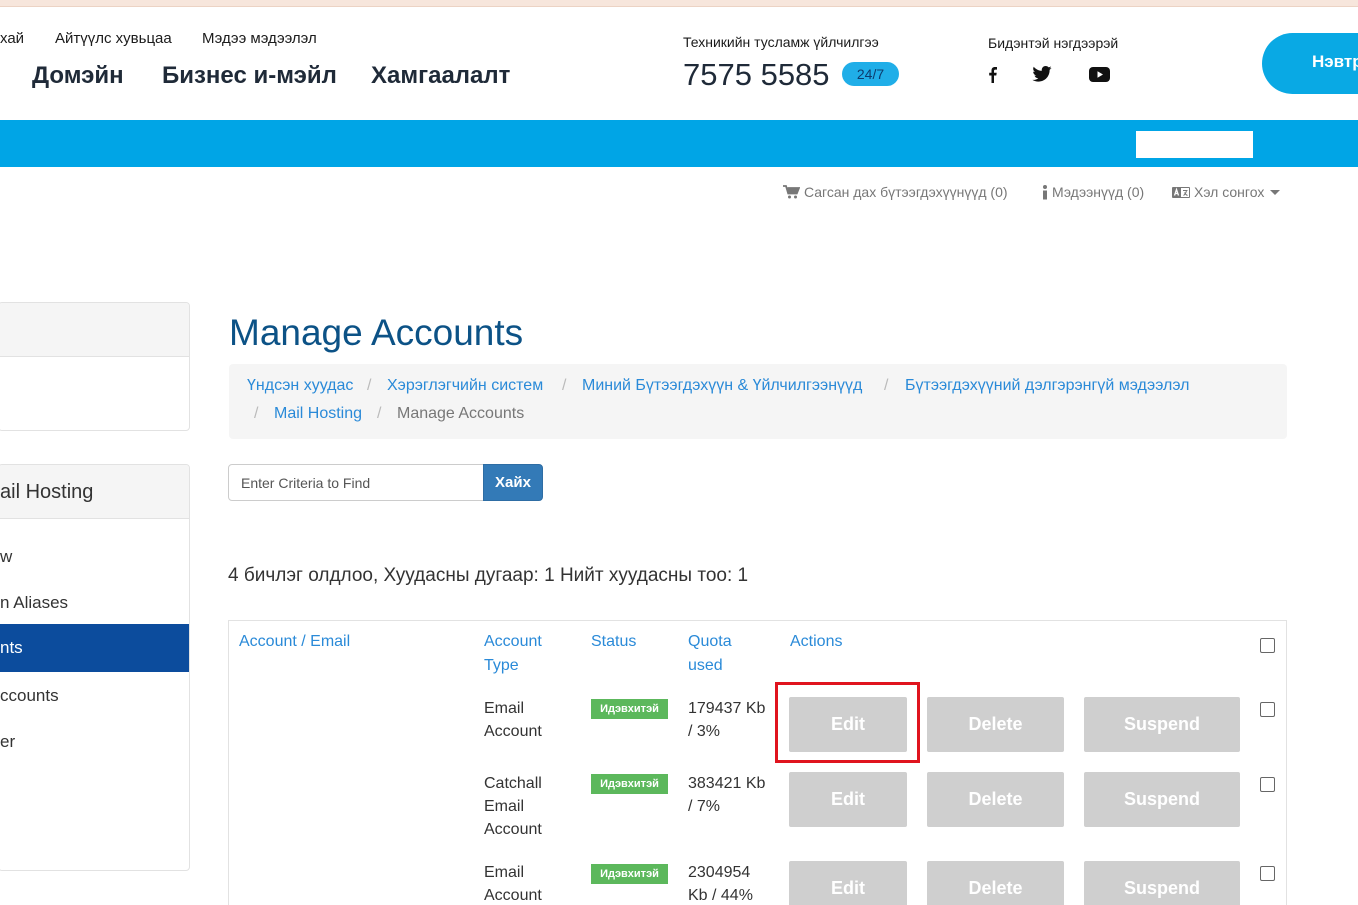 This screenshot has height=905, width=1358. What do you see at coordinates (94, 648) in the screenshot?
I see `sidebar-item-active-bg` at bounding box center [94, 648].